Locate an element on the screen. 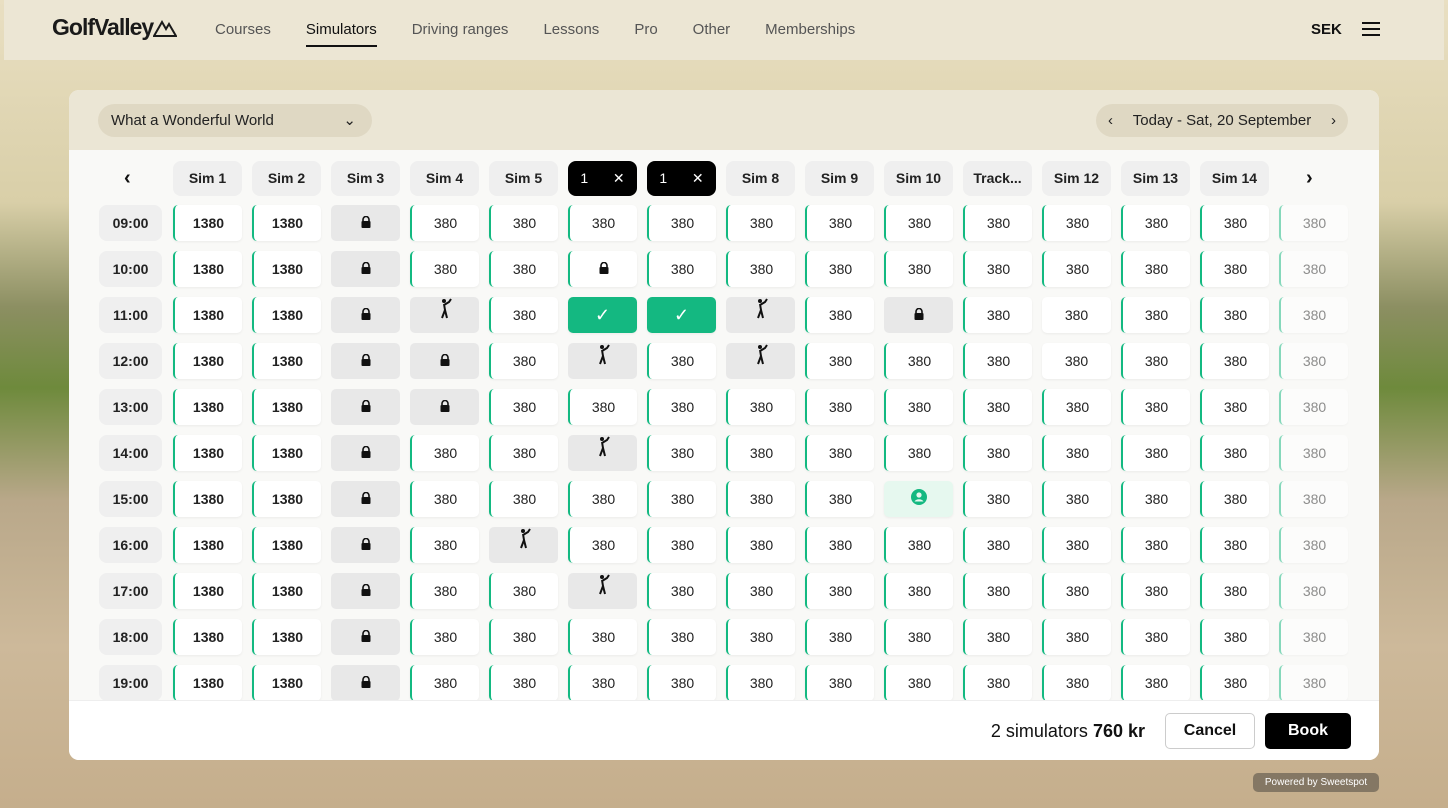  nav-lessons: Lessons is located at coordinates (571, 30).